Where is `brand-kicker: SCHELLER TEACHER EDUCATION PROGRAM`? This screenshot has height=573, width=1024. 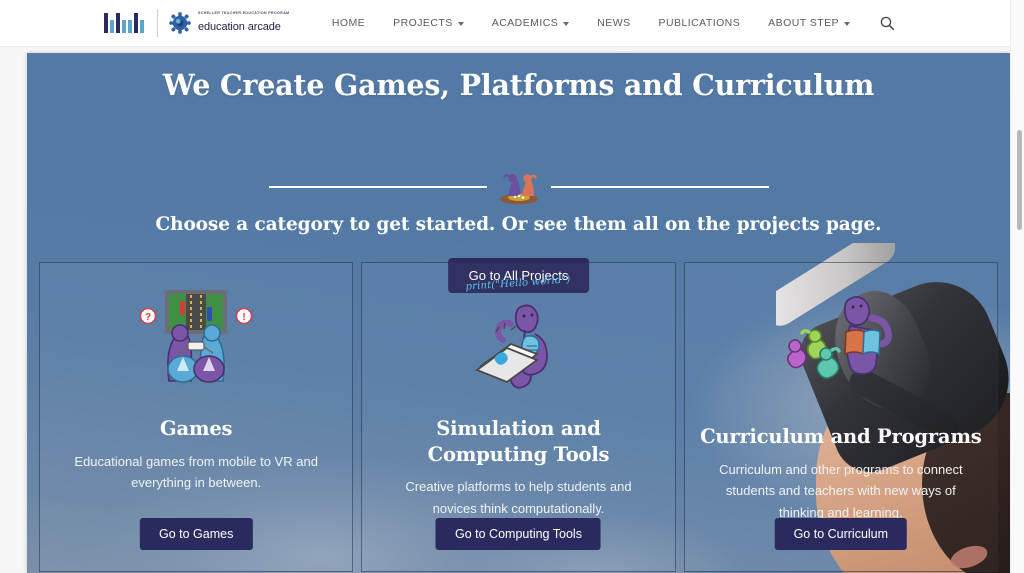
brand-kicker: SCHELLER TEACHER EDUCATION PROGRAM is located at coordinates (244, 13).